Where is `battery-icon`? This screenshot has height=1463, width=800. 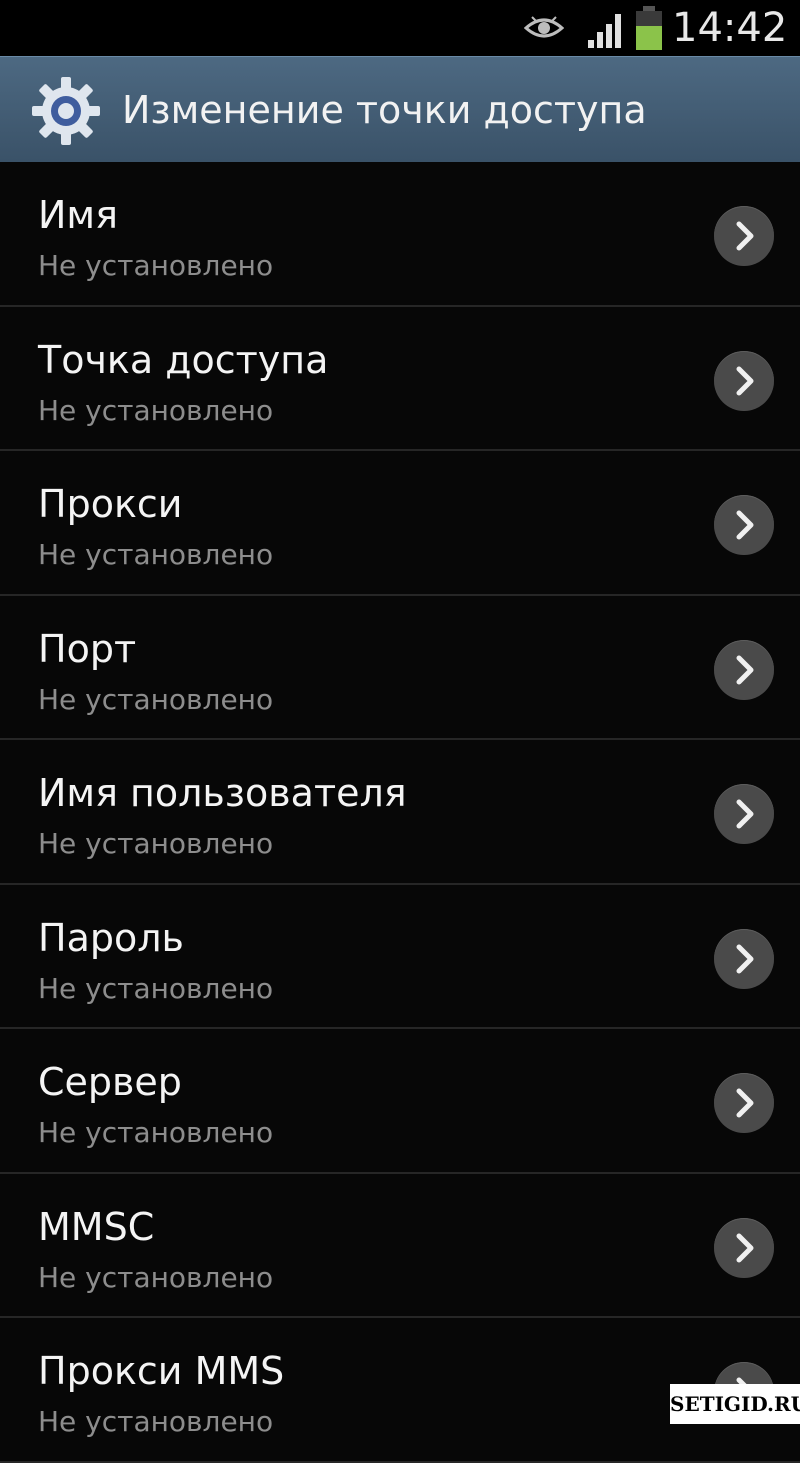 battery-icon is located at coordinates (649, 28).